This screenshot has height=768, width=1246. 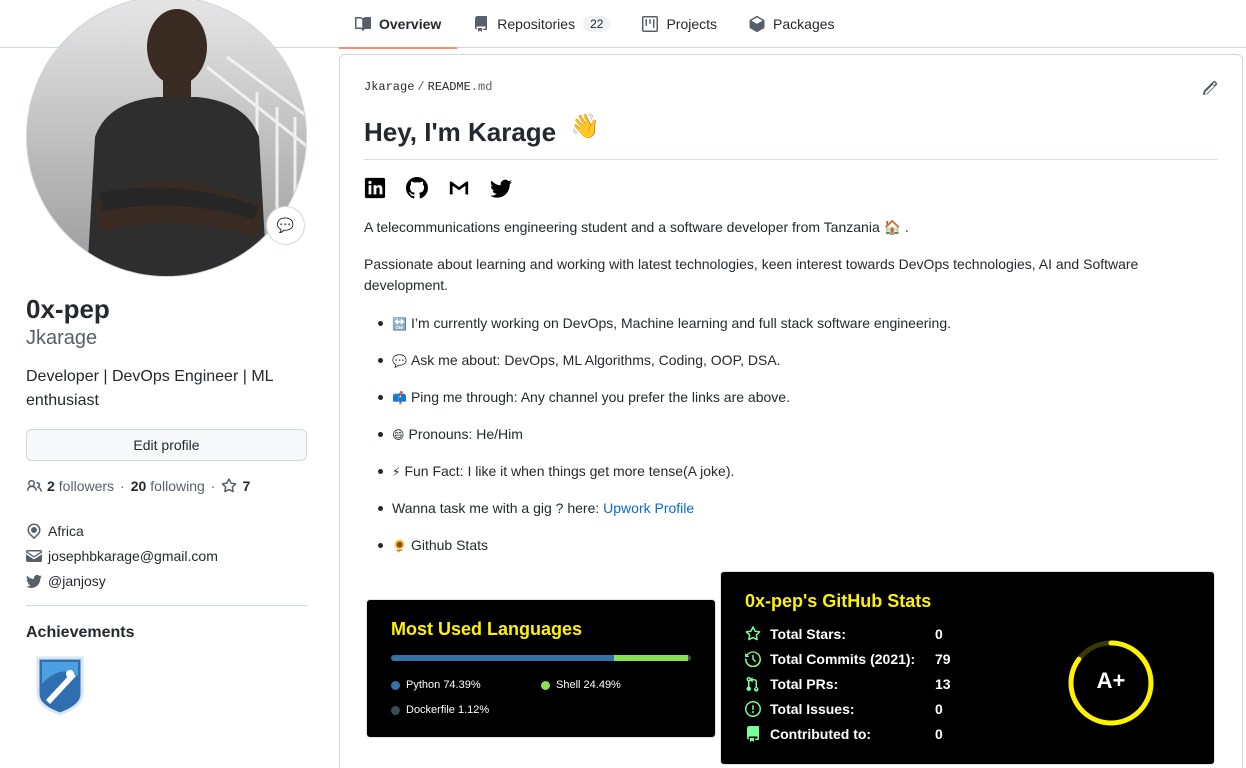 What do you see at coordinates (753, 659) in the screenshot?
I see `history-icon` at bounding box center [753, 659].